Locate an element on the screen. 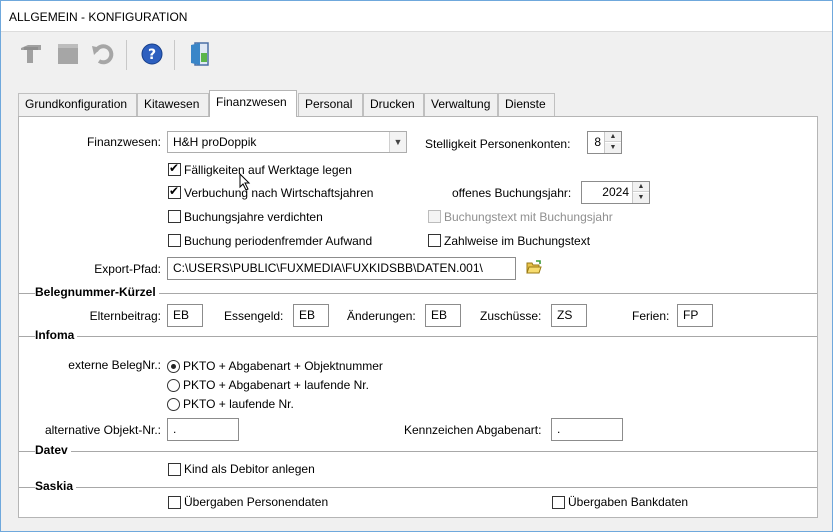  zuschuesse-input: ZS is located at coordinates (569, 315).